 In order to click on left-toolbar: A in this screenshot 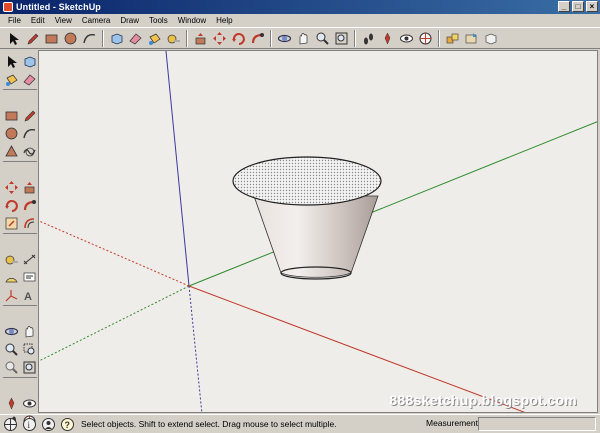, I will do `click(19, 238)`.